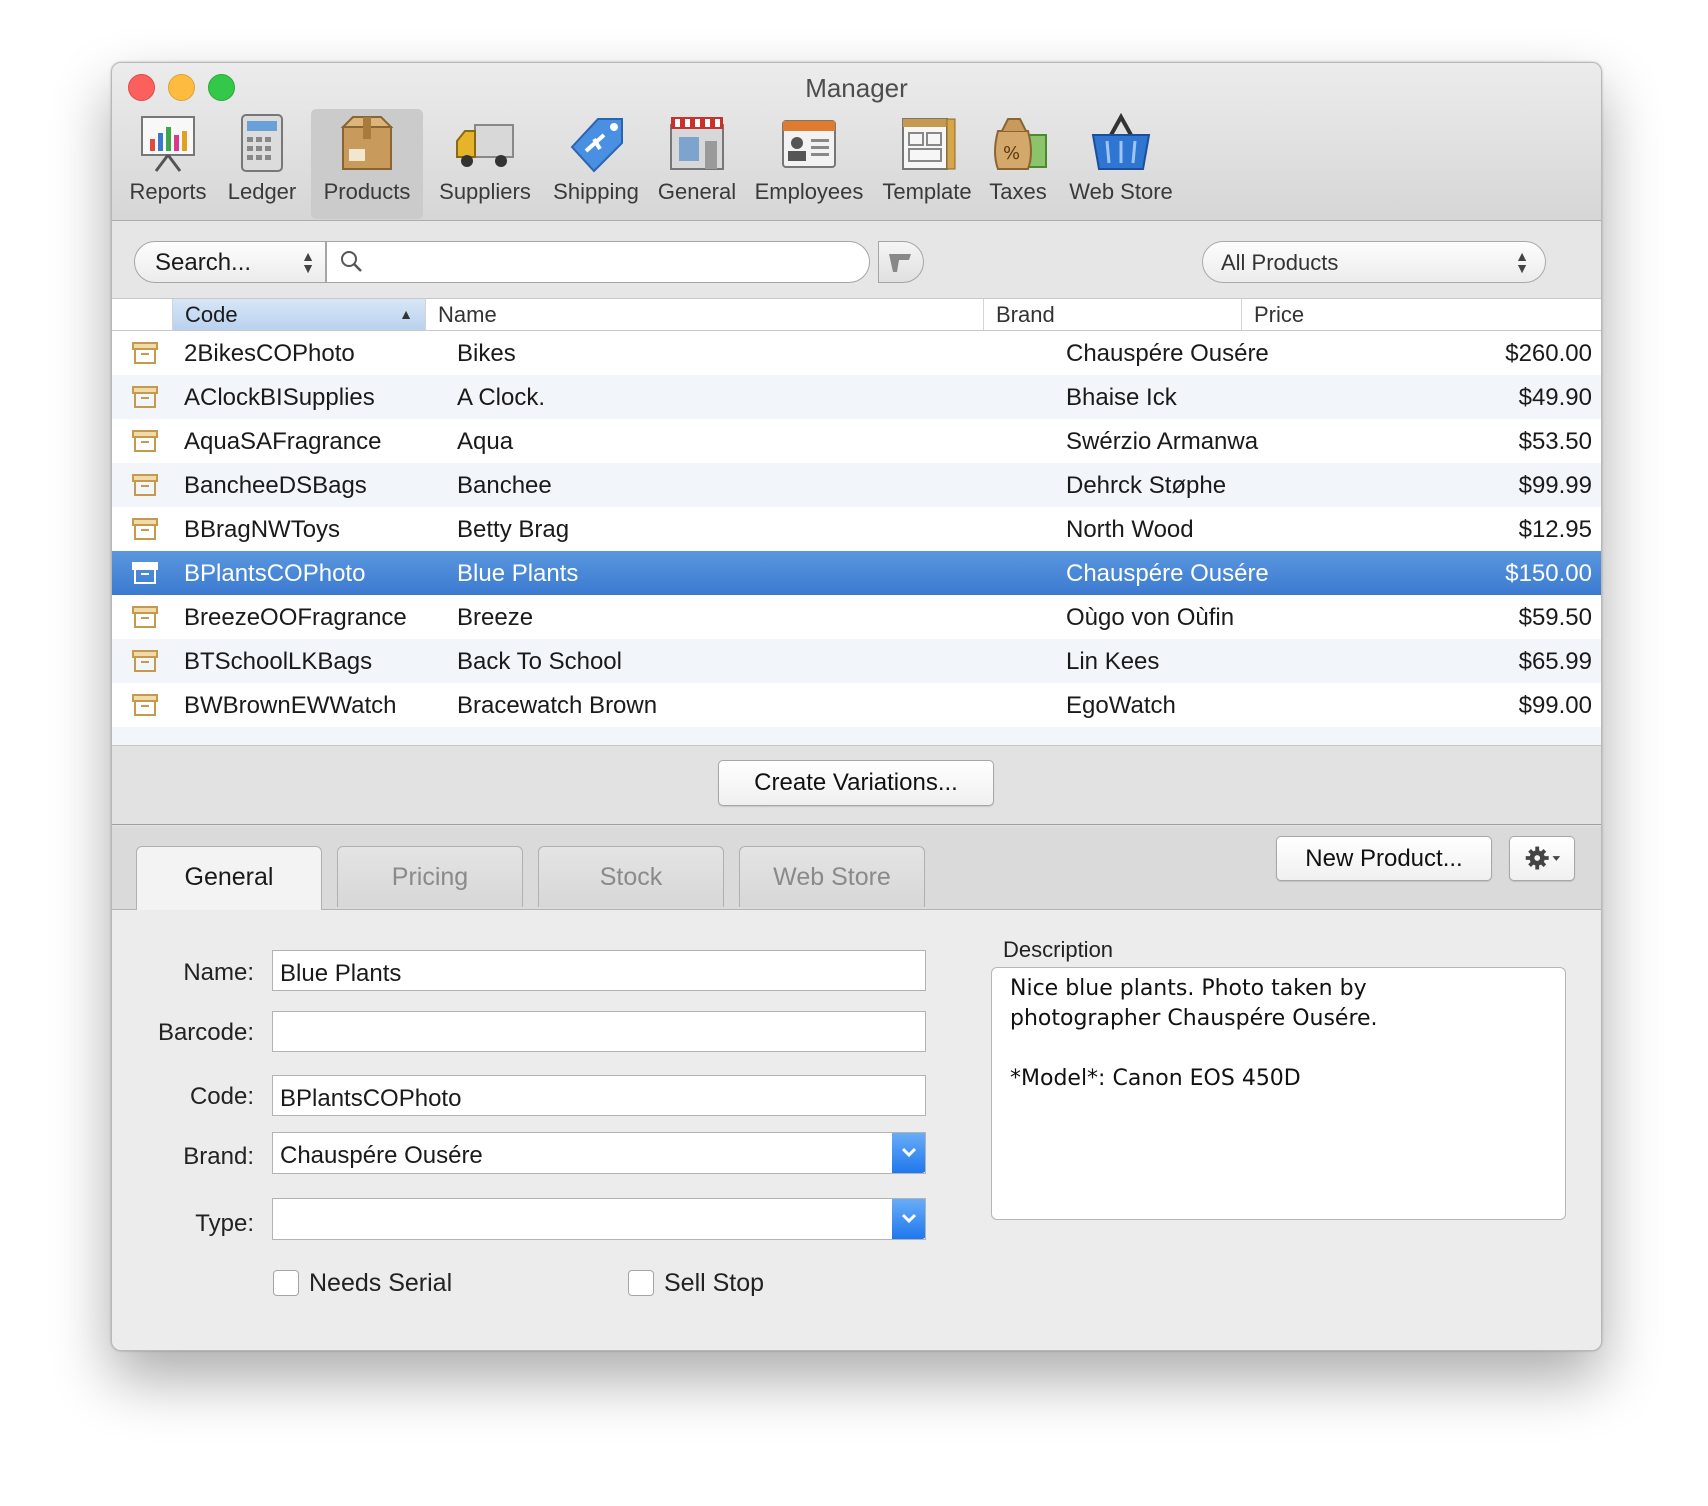 The image size is (1708, 1506). What do you see at coordinates (1058, 949) in the screenshot?
I see `description-label: Description` at bounding box center [1058, 949].